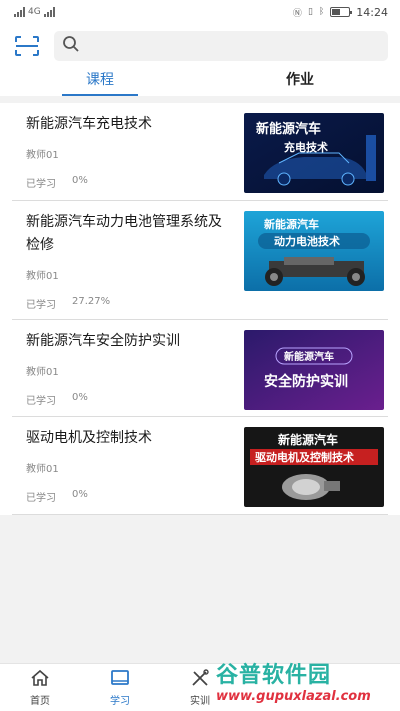  I want to click on search-box, so click(221, 46).